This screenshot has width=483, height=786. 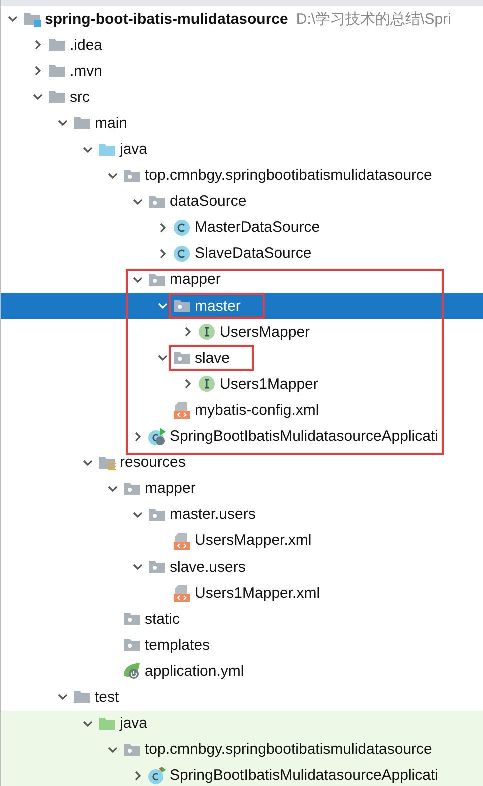 What do you see at coordinates (242, 97) in the screenshot?
I see `tree-row: src` at bounding box center [242, 97].